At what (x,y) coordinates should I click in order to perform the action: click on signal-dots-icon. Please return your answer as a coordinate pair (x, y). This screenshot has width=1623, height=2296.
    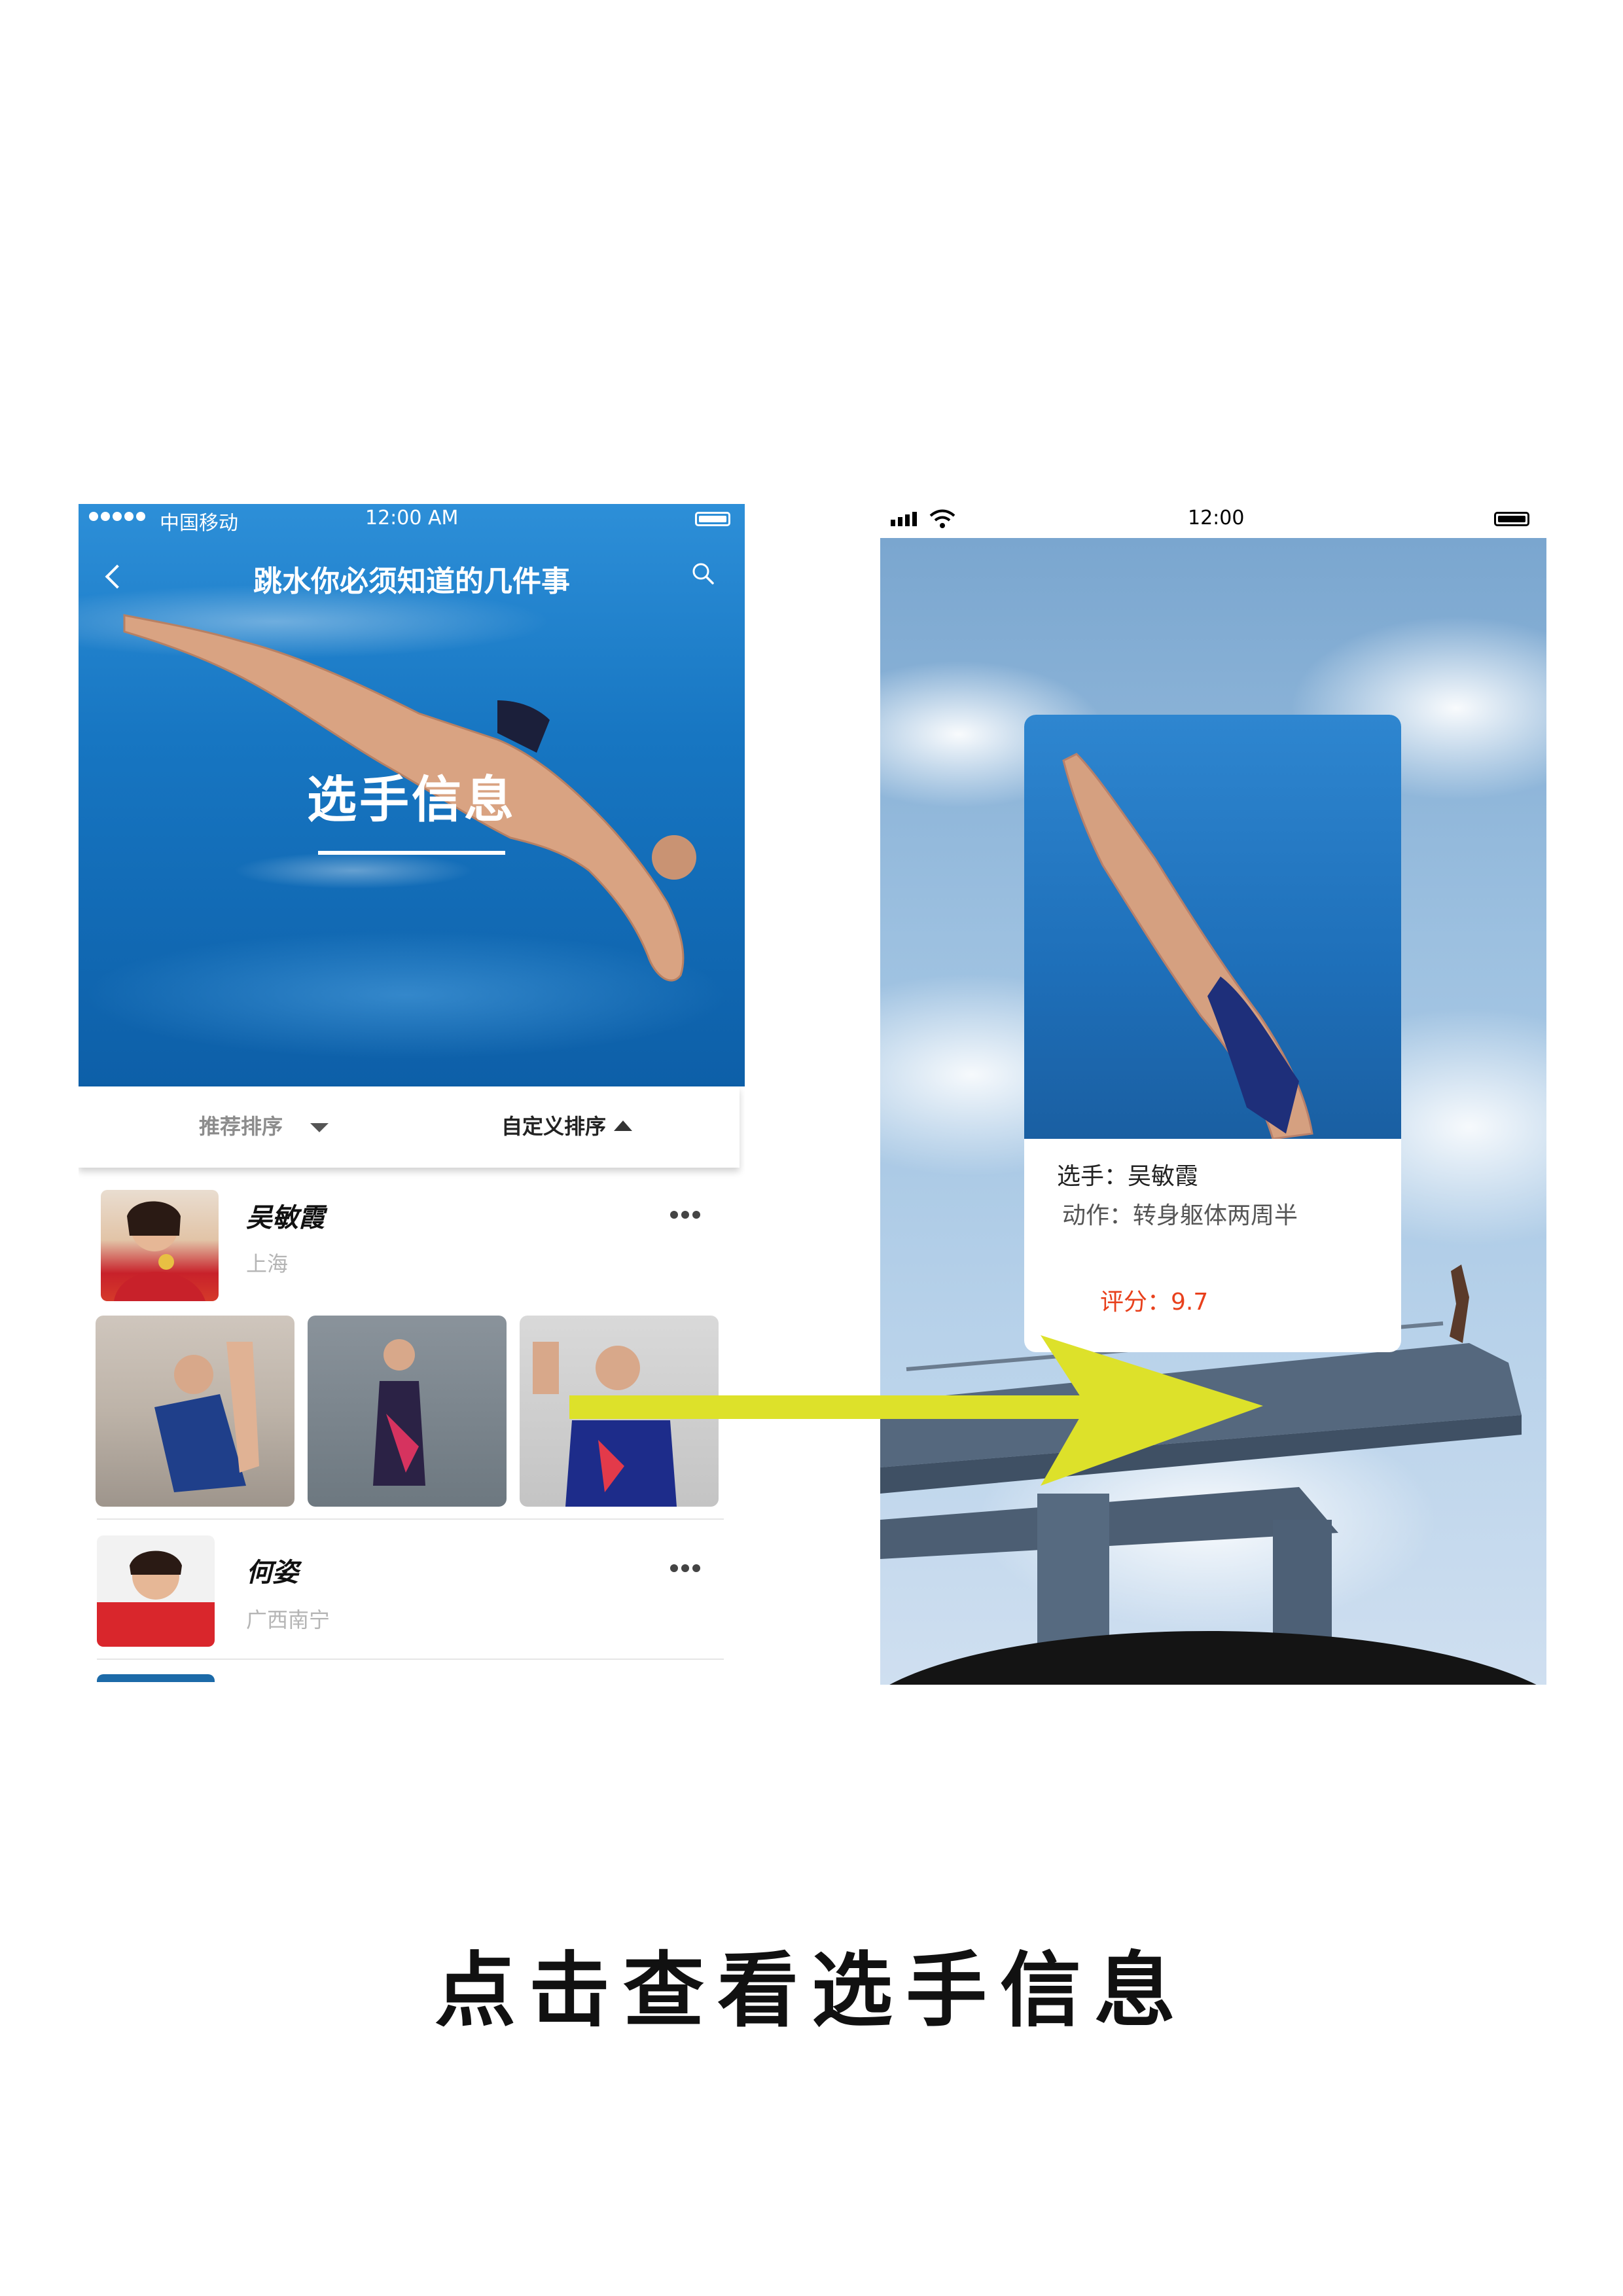
    Looking at the image, I should click on (117, 516).